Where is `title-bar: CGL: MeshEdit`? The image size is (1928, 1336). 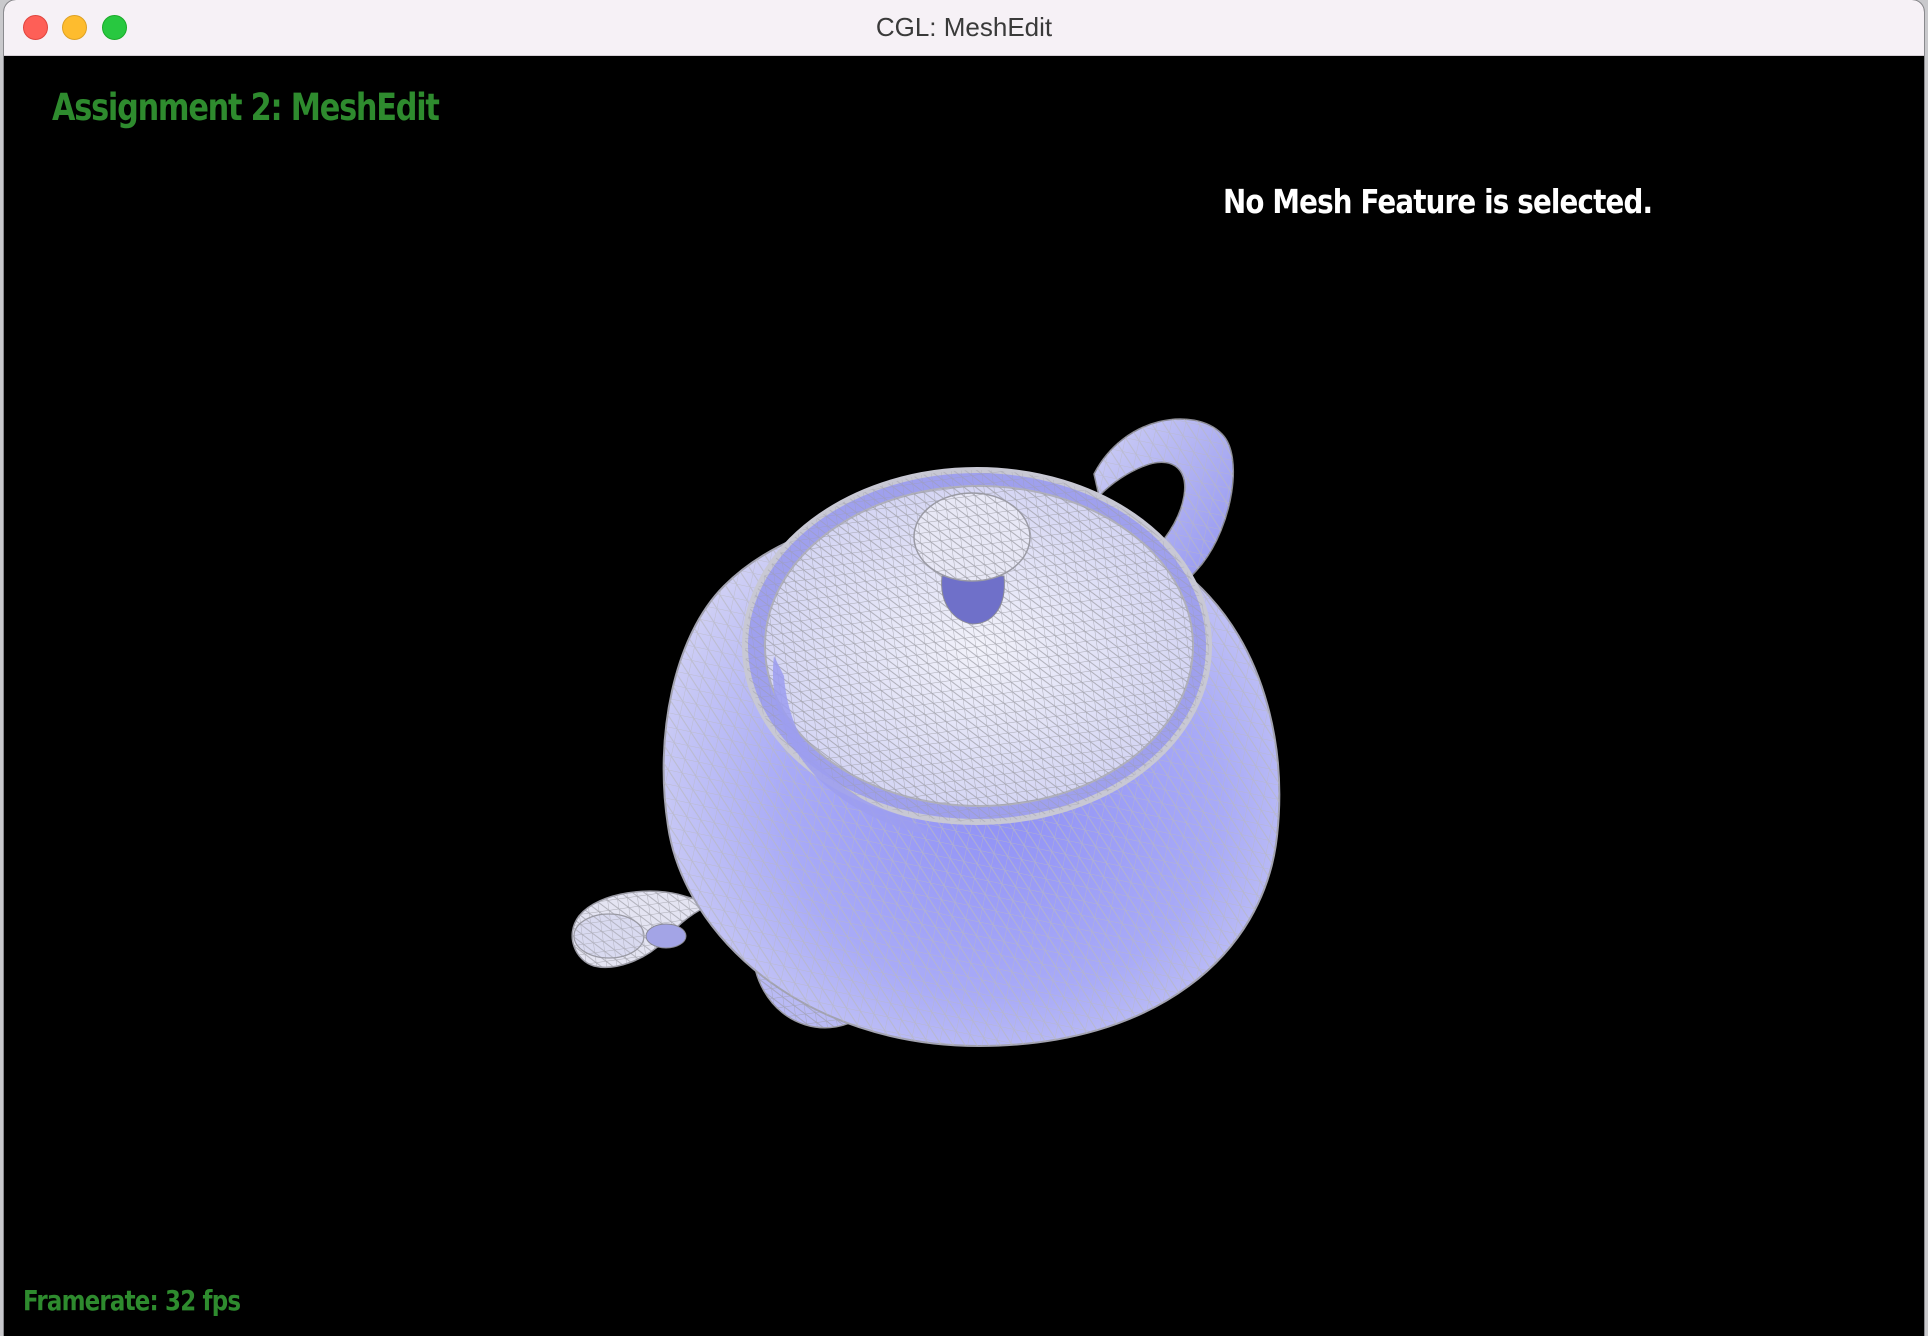
title-bar: CGL: MeshEdit is located at coordinates (964, 28).